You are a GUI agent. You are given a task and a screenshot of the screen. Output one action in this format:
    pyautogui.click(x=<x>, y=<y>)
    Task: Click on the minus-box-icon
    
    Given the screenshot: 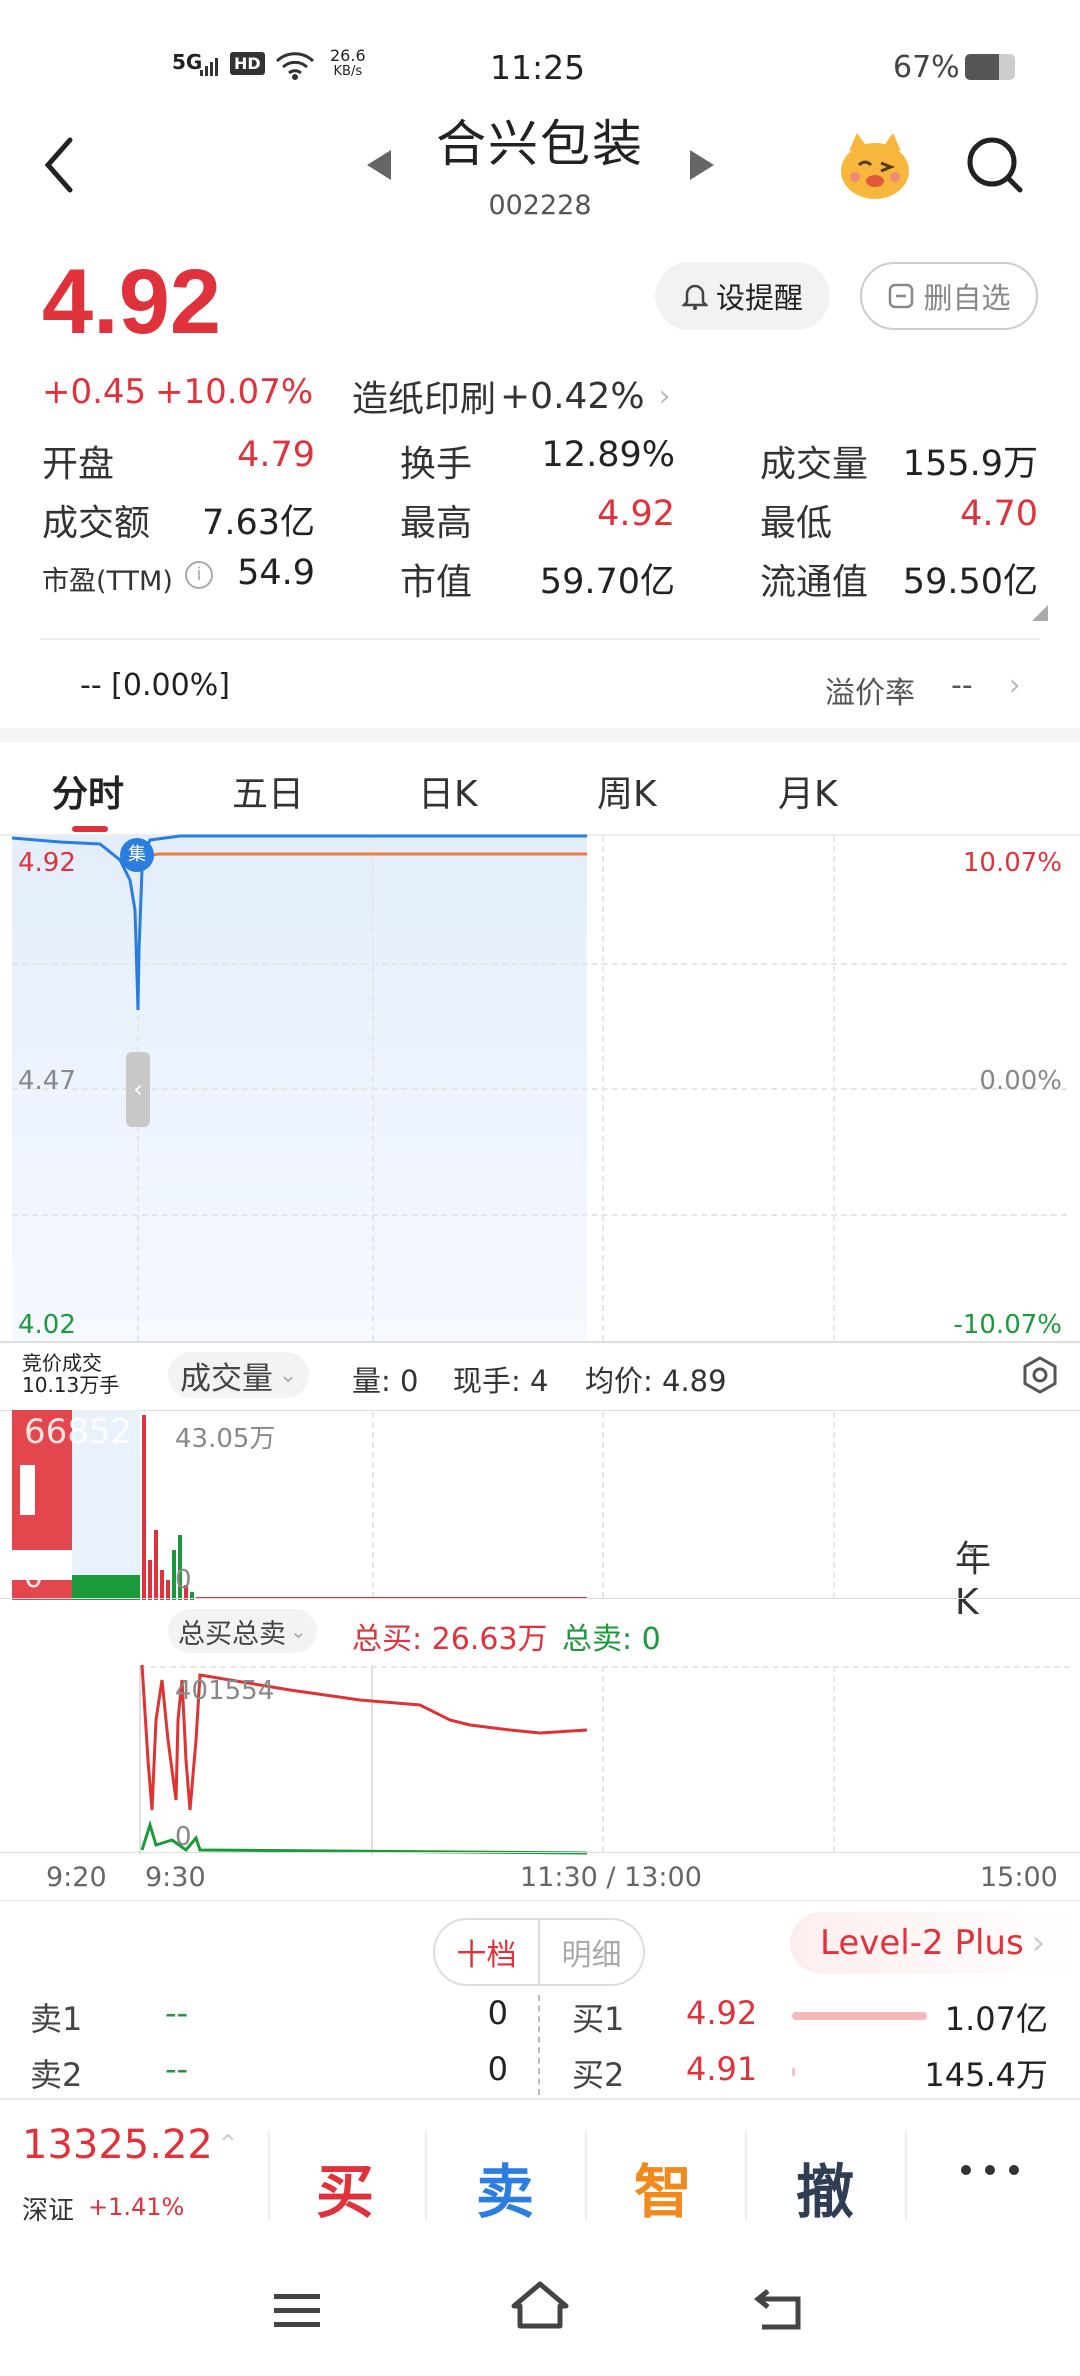 What is the action you would take?
    pyautogui.click(x=901, y=296)
    